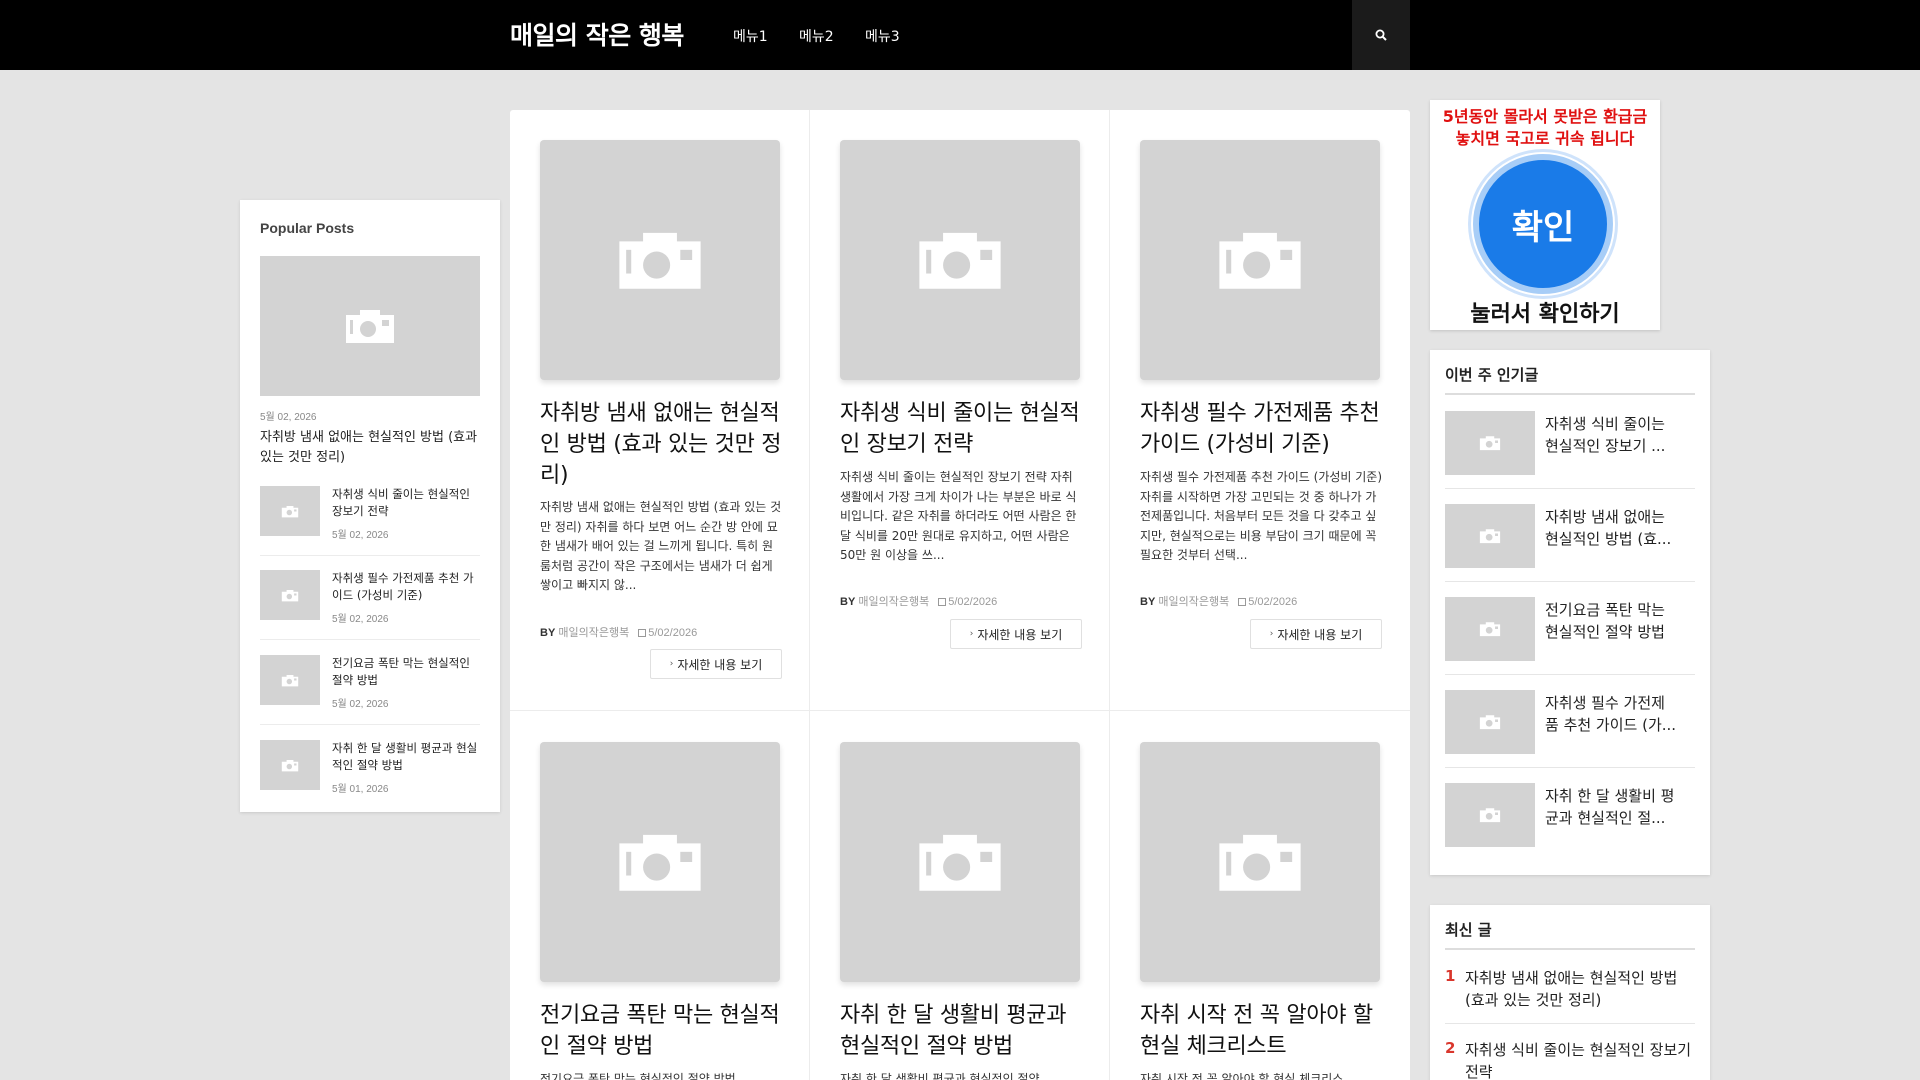 This screenshot has height=1080, width=1920. I want to click on read-more-label: 자세한 내용 보기, so click(720, 664).